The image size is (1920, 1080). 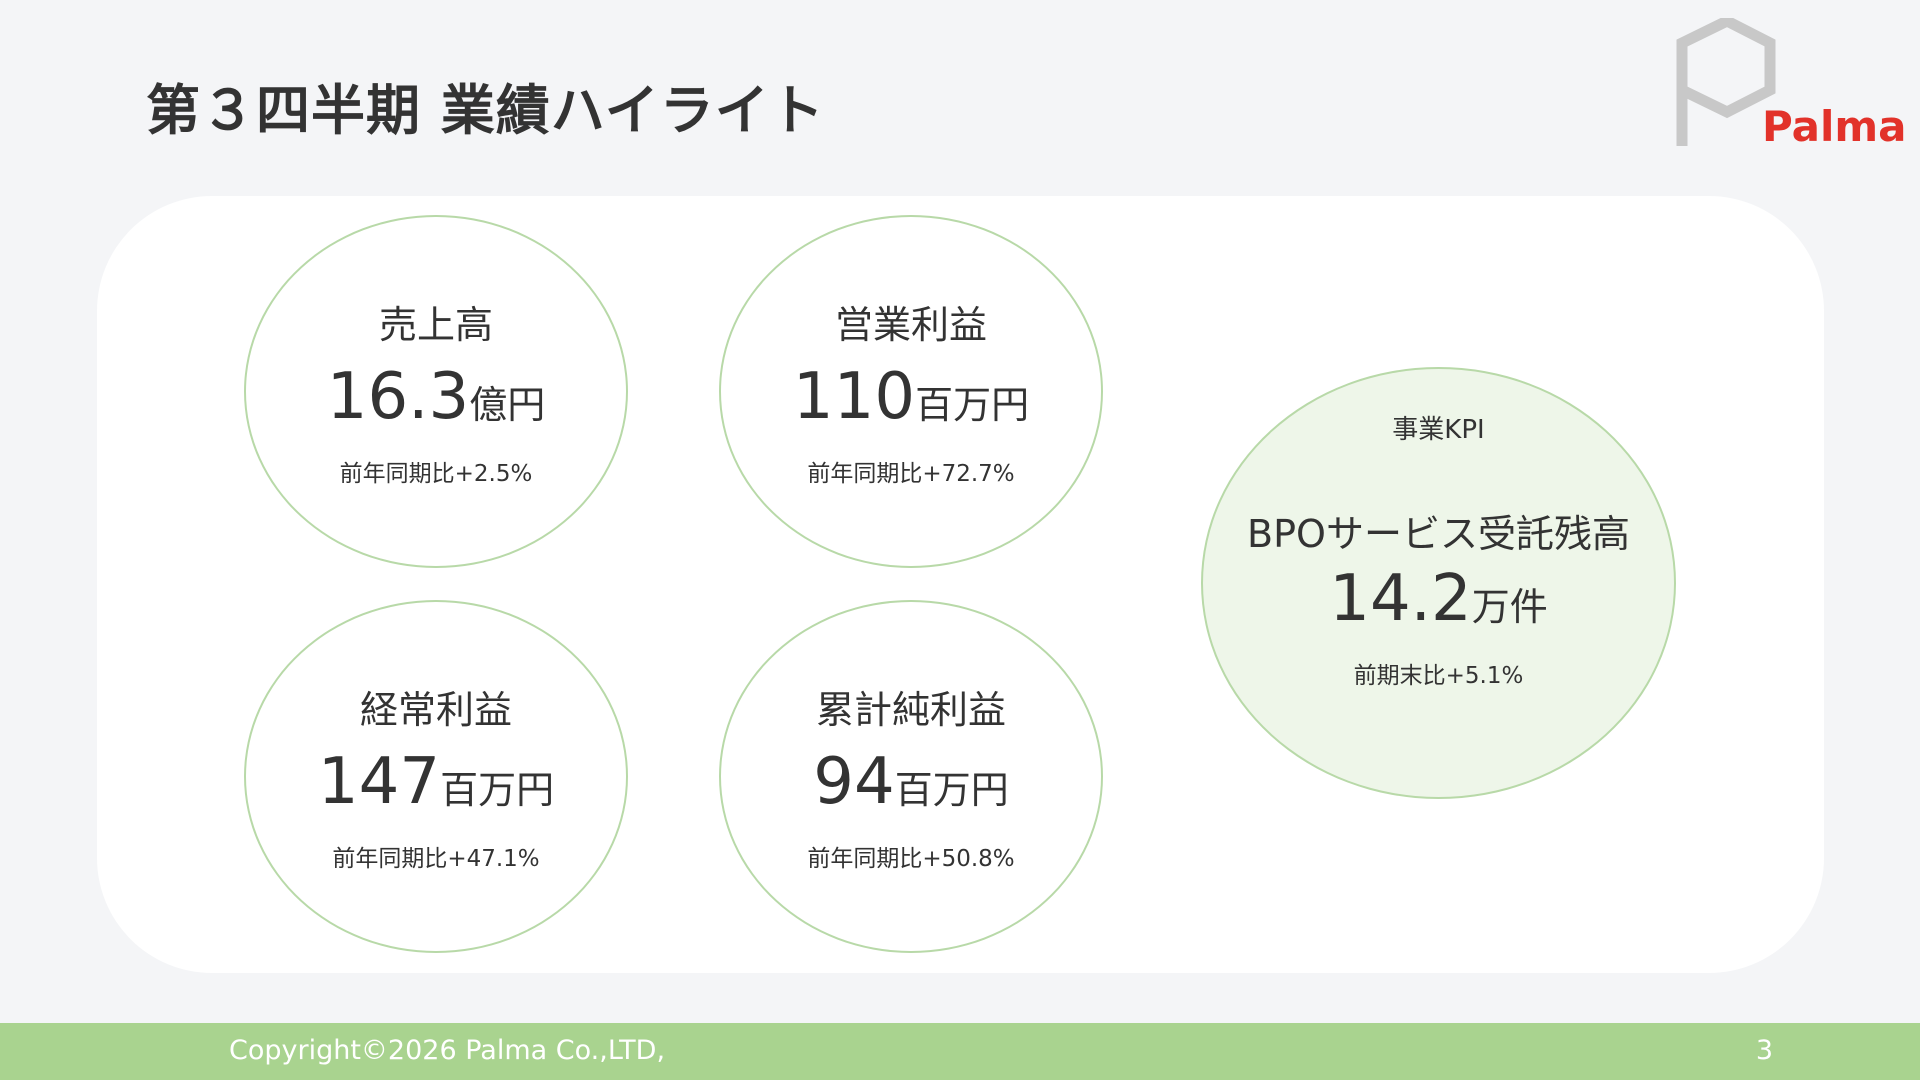 What do you see at coordinates (910, 325) in the screenshot?
I see `metric-label: 営業利益` at bounding box center [910, 325].